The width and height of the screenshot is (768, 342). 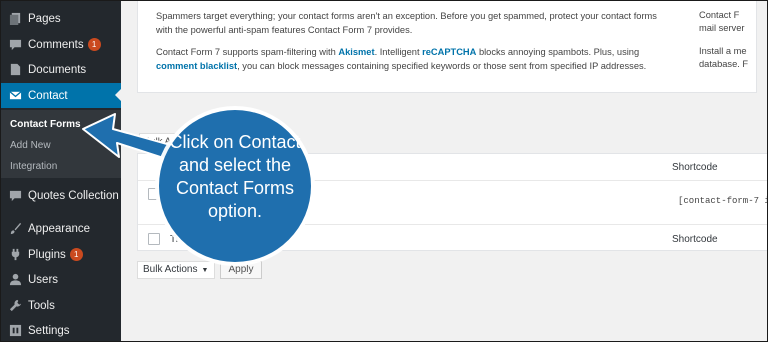 I want to click on shortcode-column-footer: Shortcode, so click(x=695, y=239).